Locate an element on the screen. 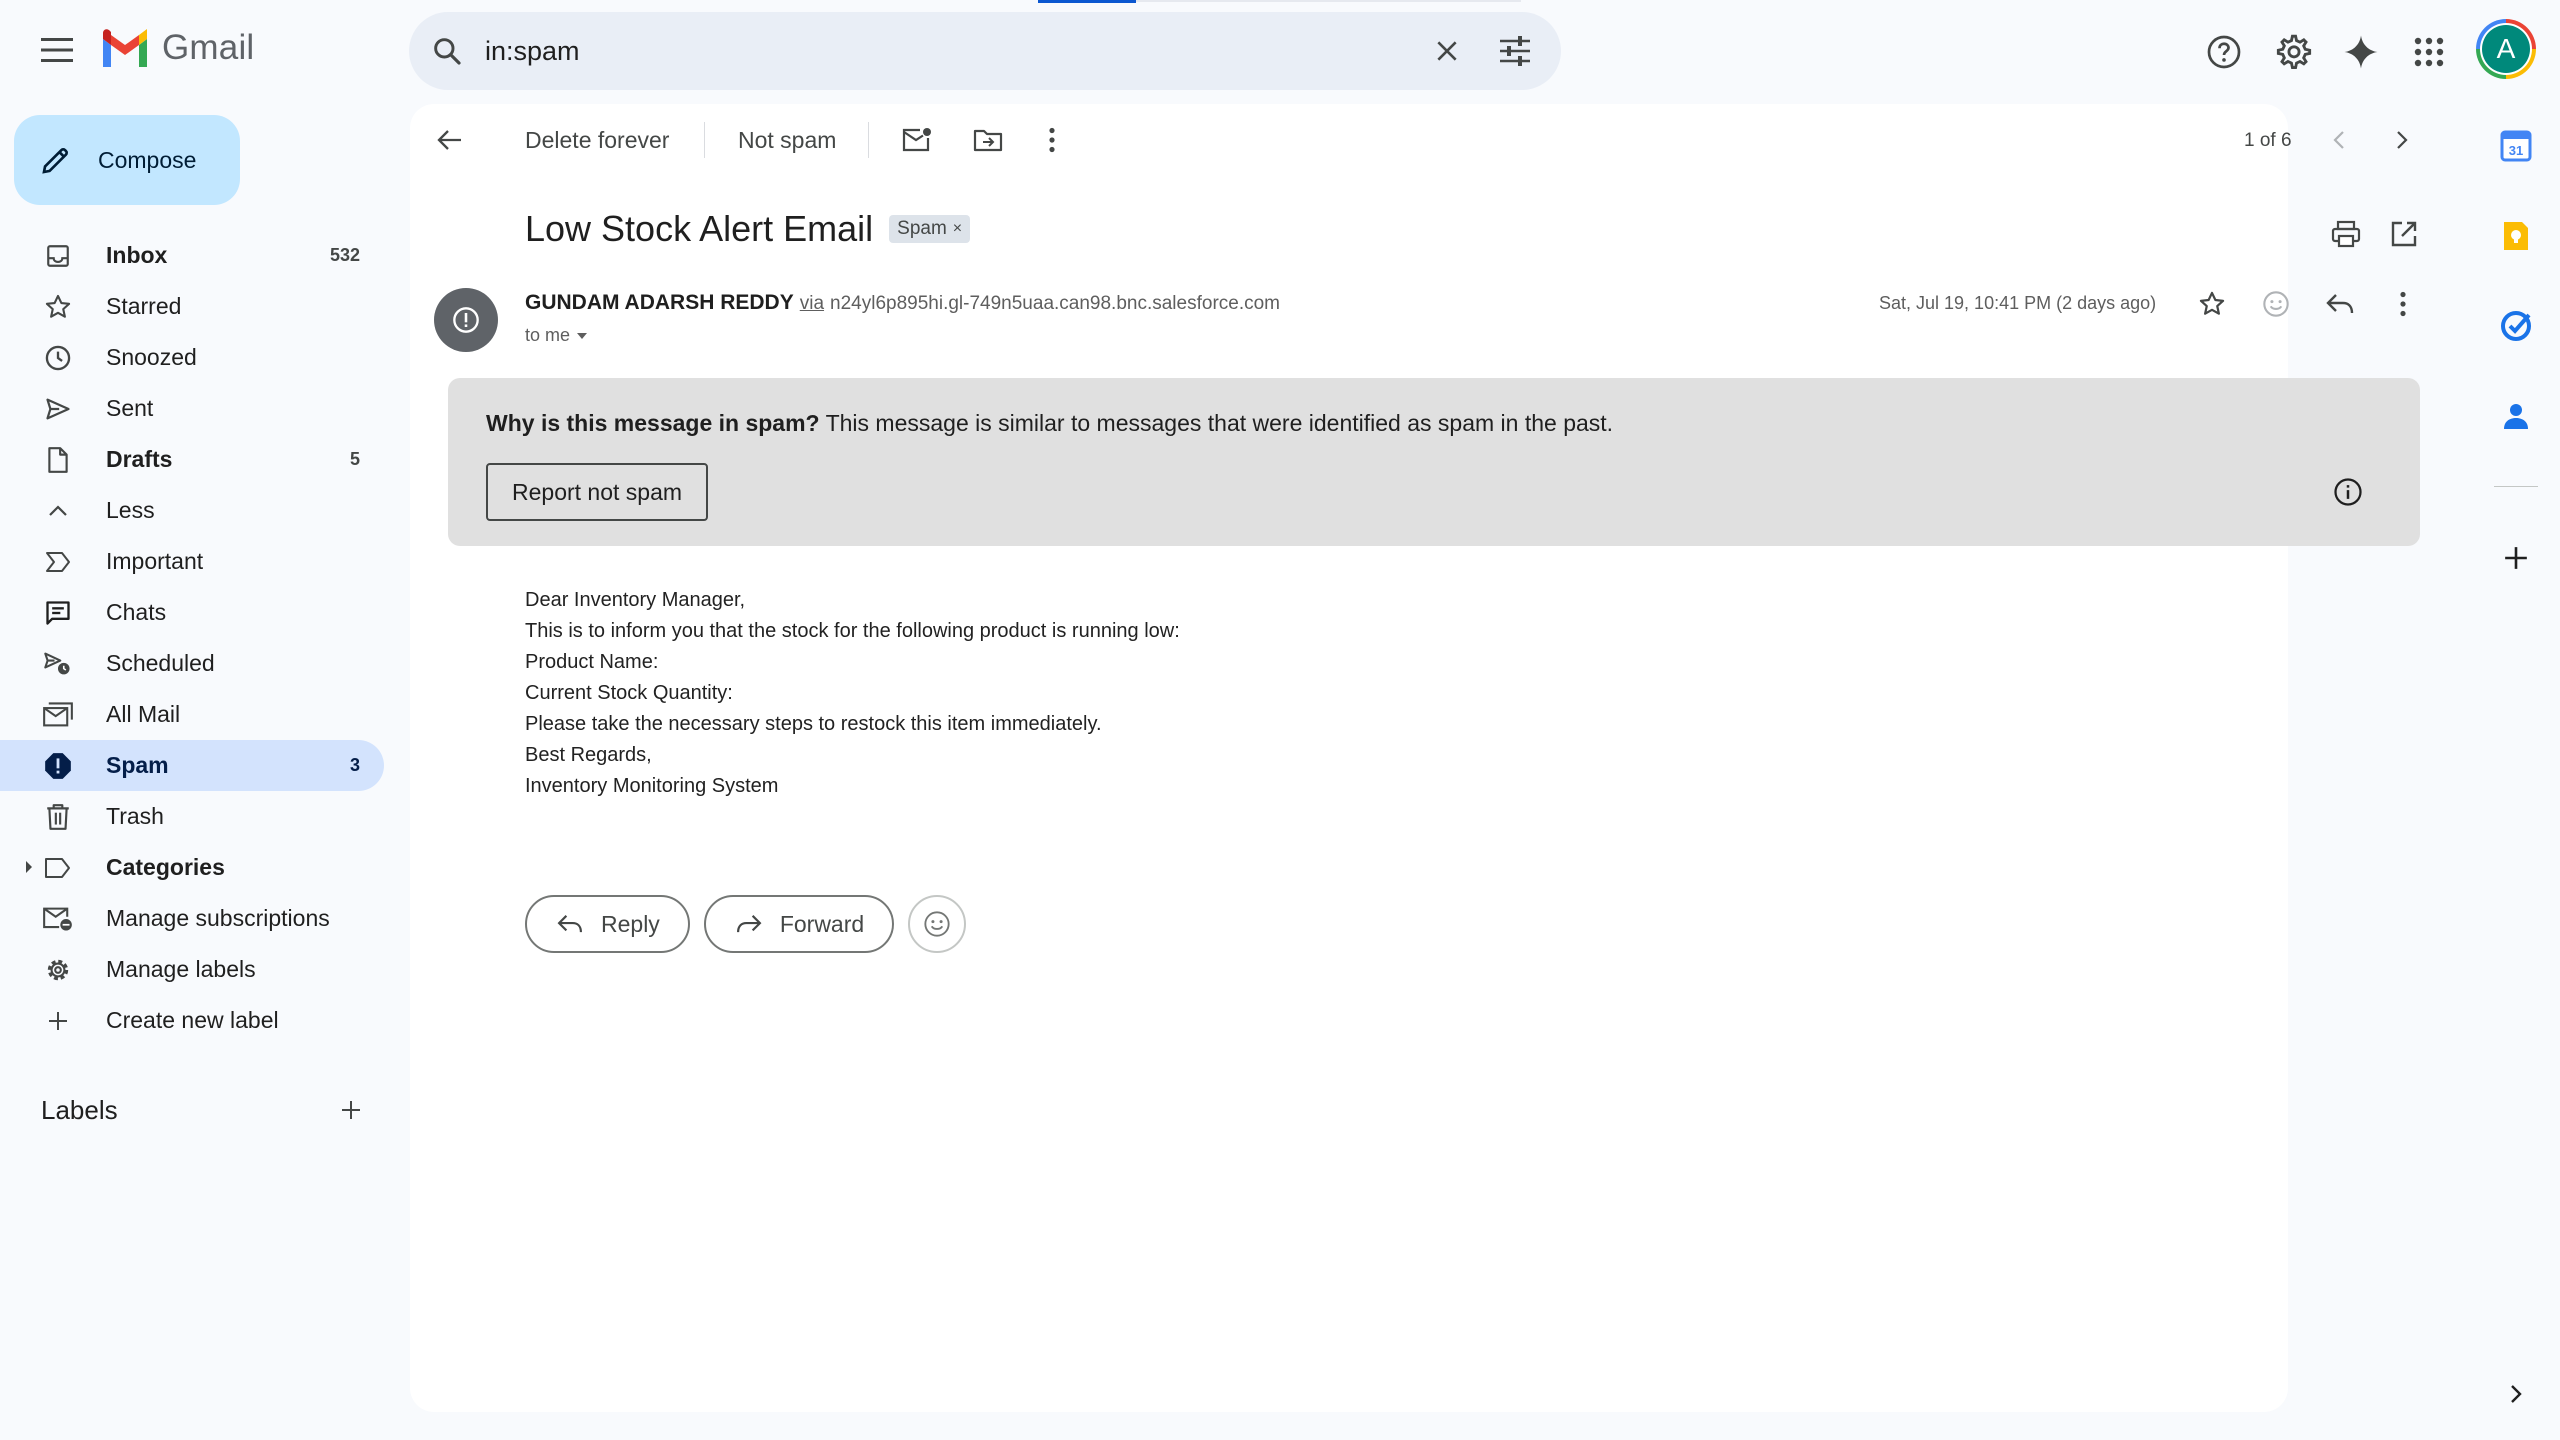  back-to-list-button is located at coordinates (450, 140).